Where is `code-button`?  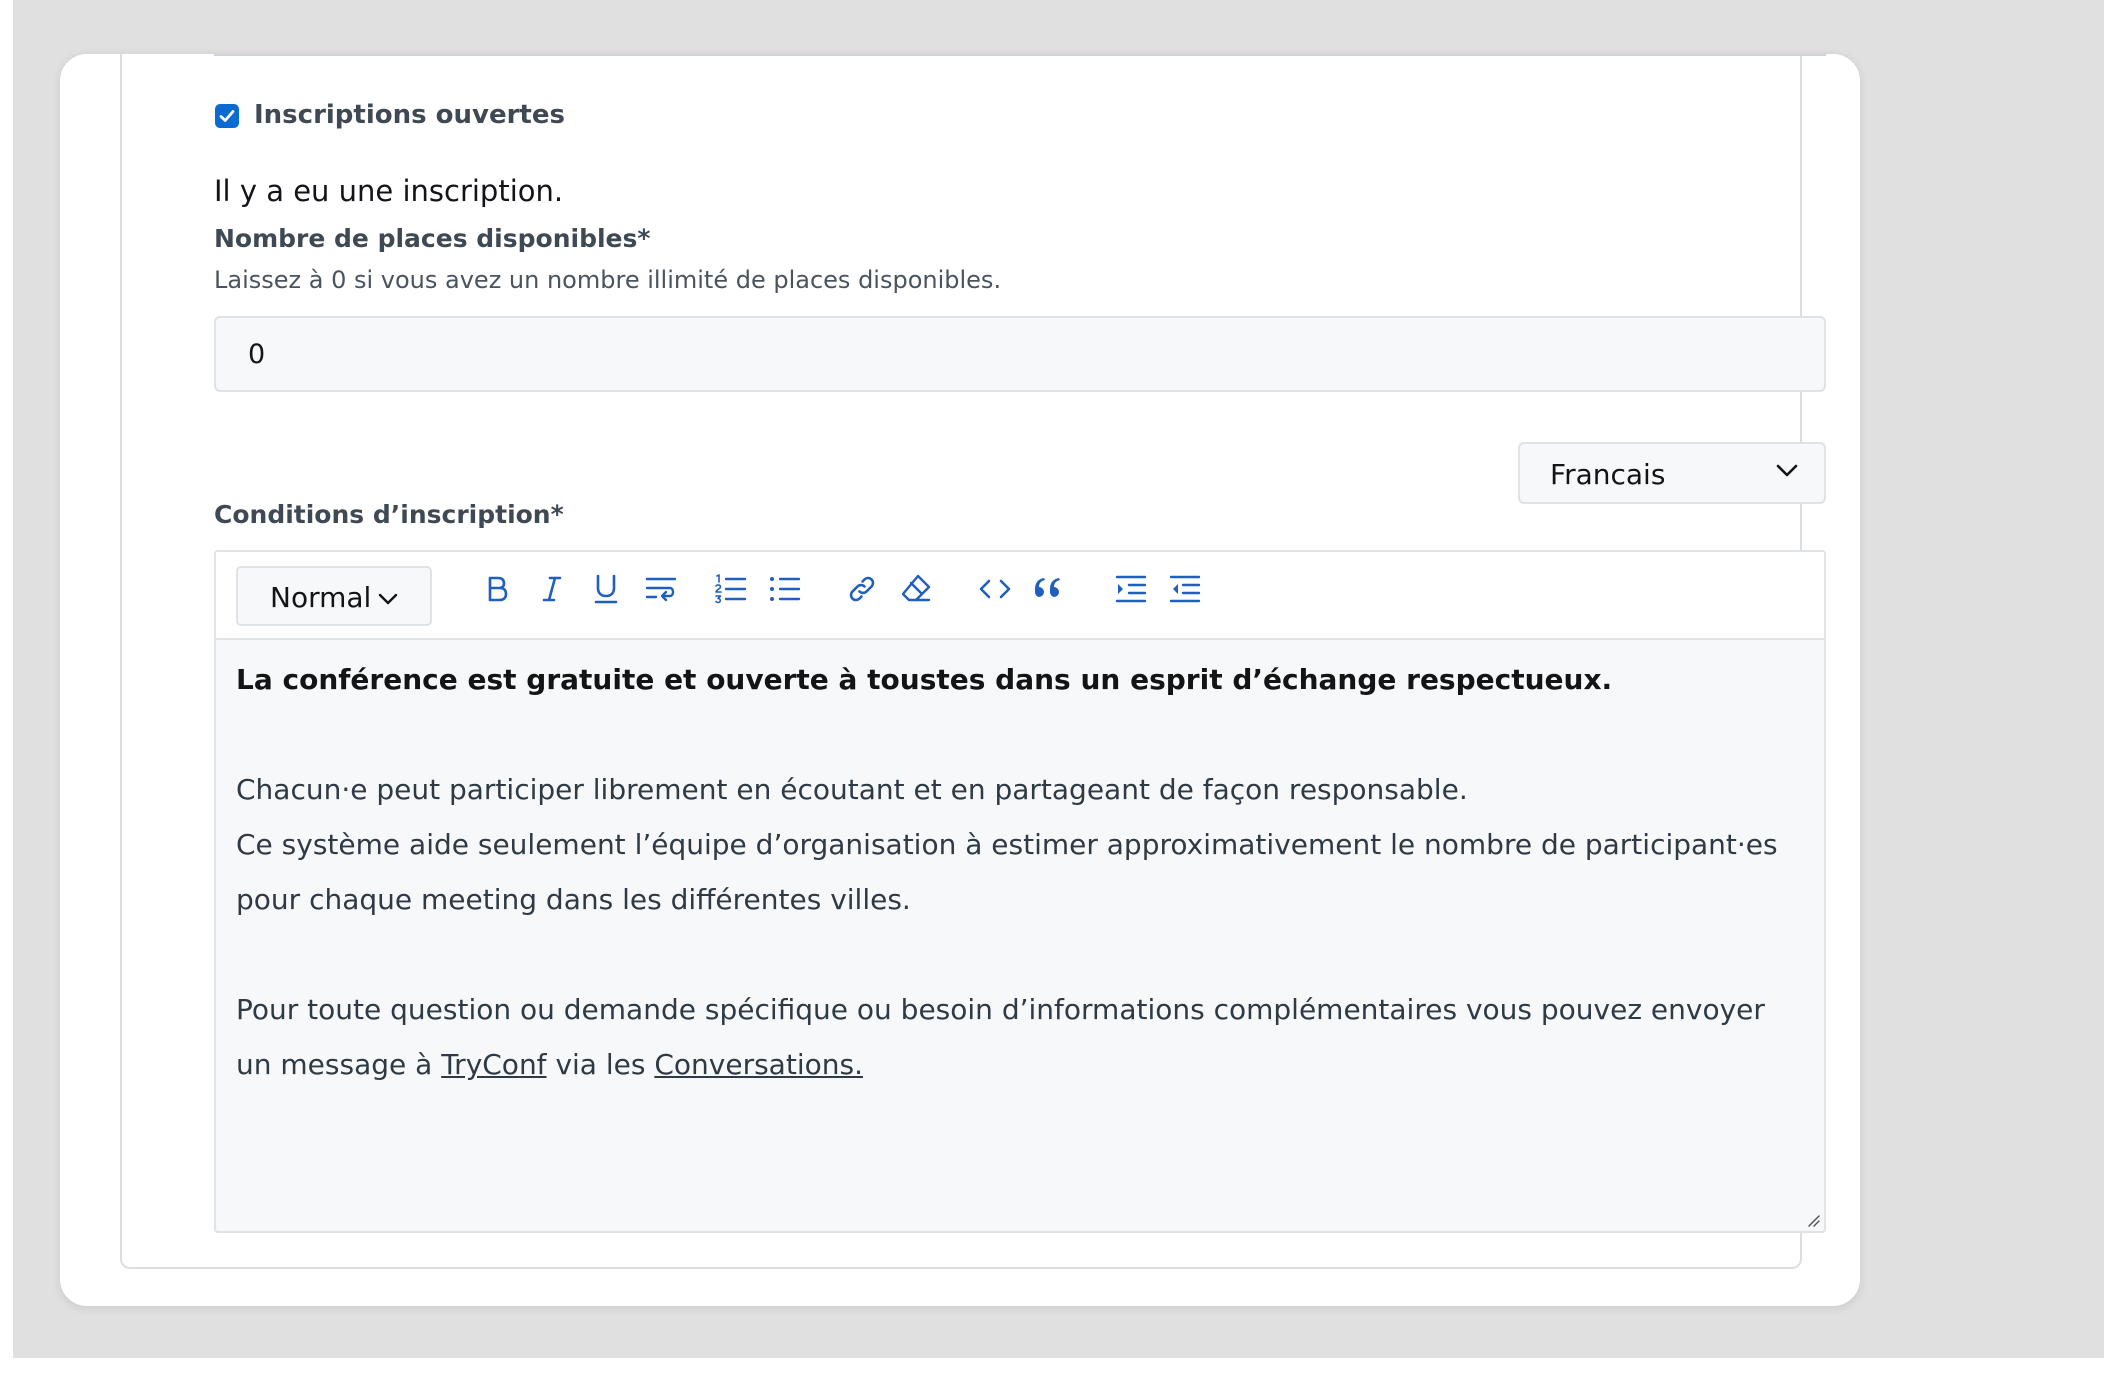 code-button is located at coordinates (995, 589).